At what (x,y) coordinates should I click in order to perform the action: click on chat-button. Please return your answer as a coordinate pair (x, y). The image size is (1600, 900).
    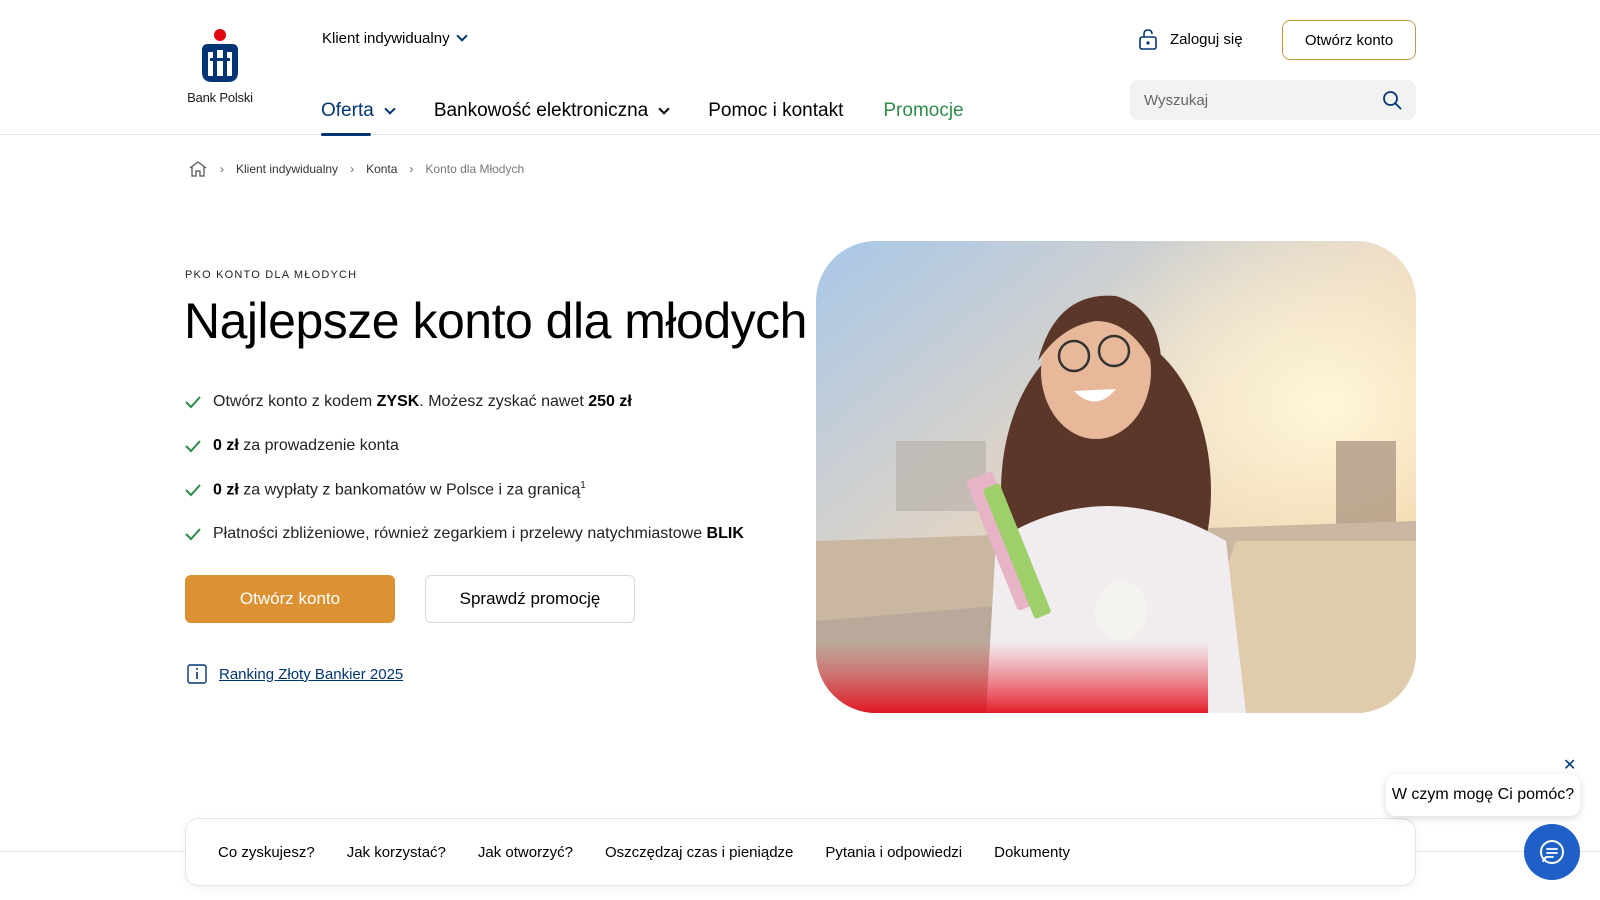
    Looking at the image, I should click on (1552, 852).